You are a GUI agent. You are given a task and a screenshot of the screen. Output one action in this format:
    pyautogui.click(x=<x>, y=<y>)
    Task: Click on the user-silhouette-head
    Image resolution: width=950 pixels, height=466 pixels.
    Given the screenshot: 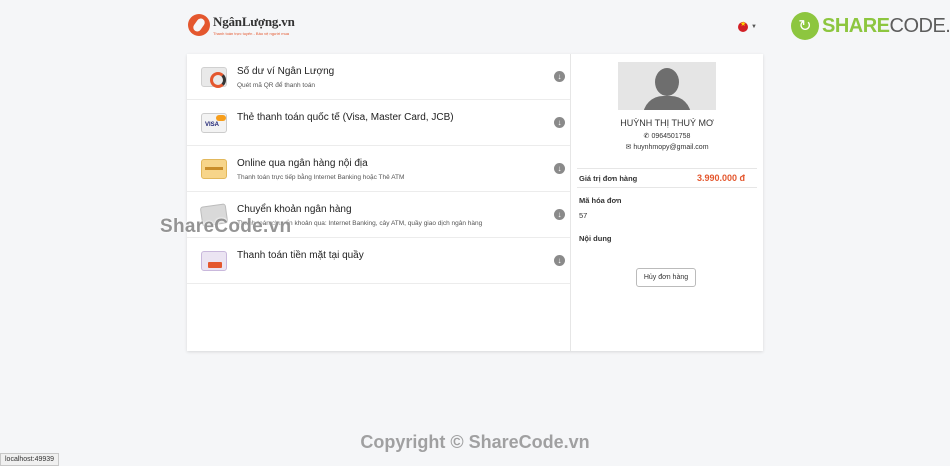 What is the action you would take?
    pyautogui.click(x=667, y=82)
    